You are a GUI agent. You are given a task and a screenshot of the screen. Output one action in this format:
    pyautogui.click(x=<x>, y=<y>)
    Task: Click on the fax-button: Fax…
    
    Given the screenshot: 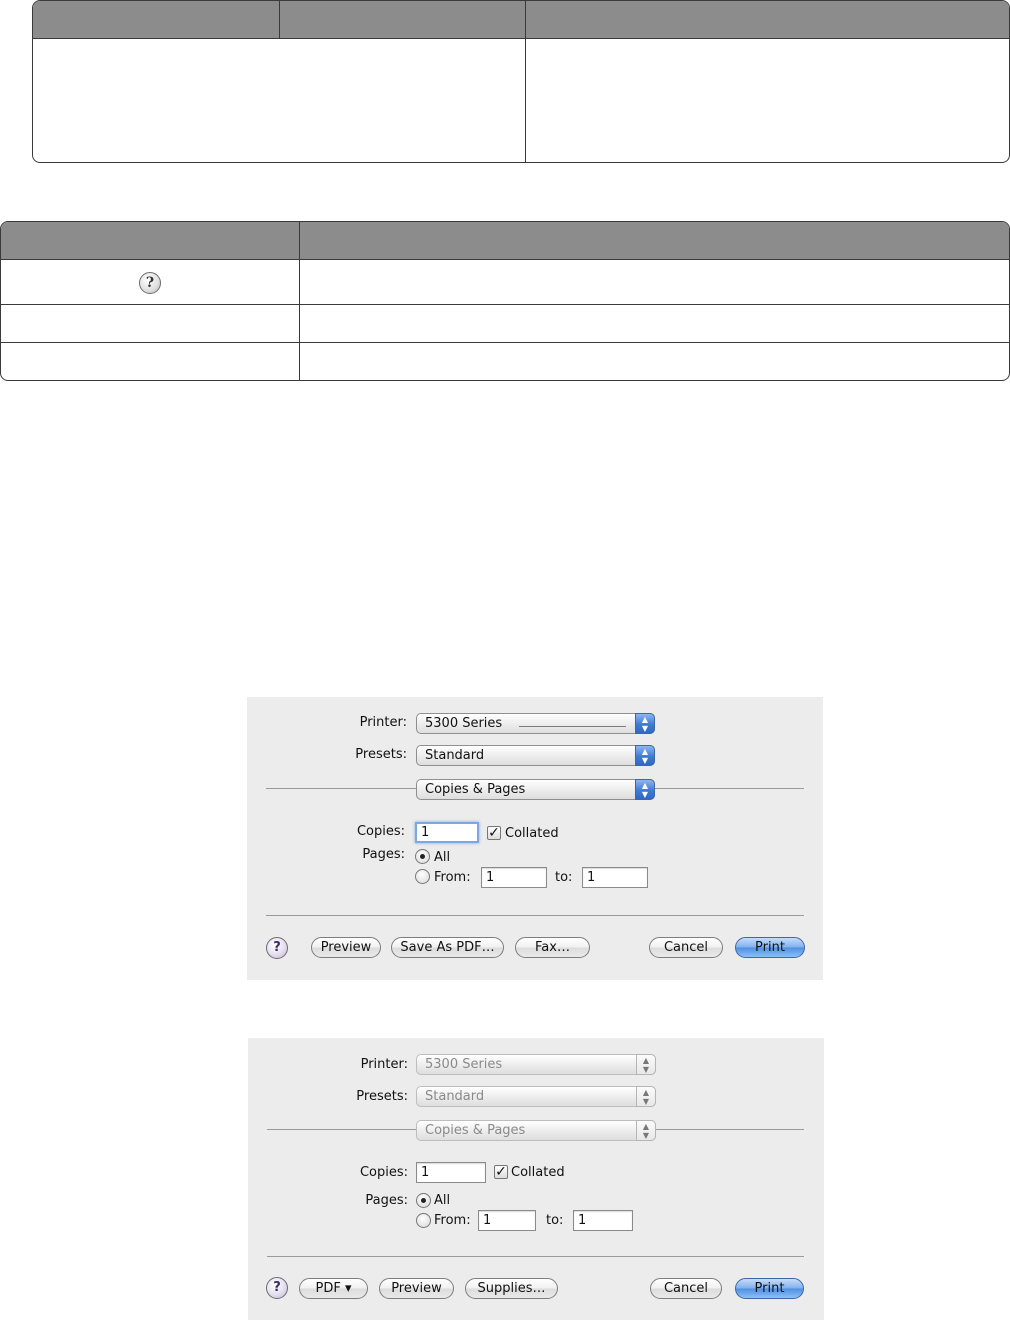 What is the action you would take?
    pyautogui.click(x=552, y=947)
    